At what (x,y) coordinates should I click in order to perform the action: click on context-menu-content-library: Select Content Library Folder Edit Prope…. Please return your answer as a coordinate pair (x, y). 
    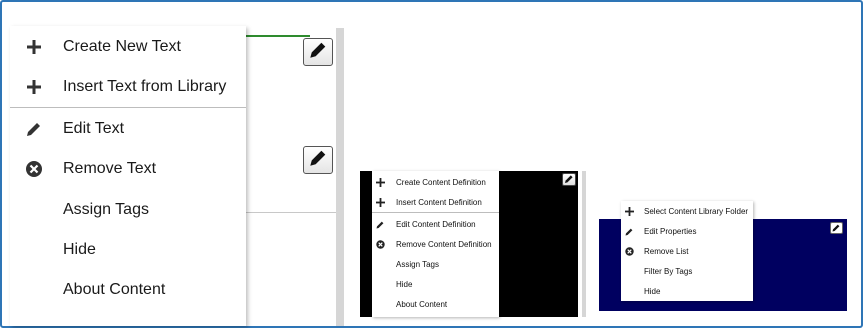
    Looking at the image, I should click on (687, 251).